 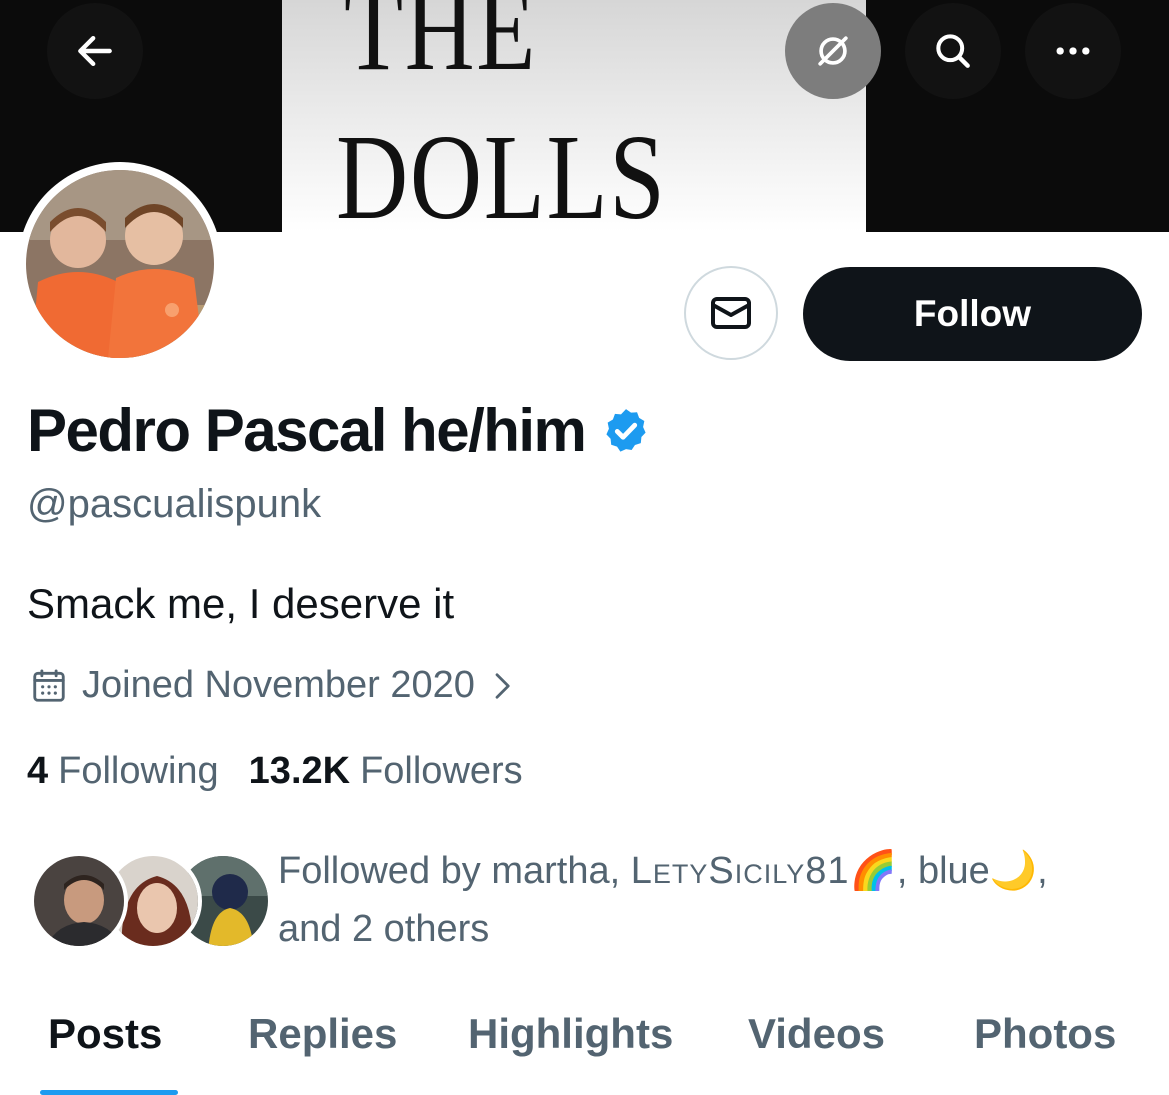 I want to click on followers-count: 13.2K, so click(x=299, y=771).